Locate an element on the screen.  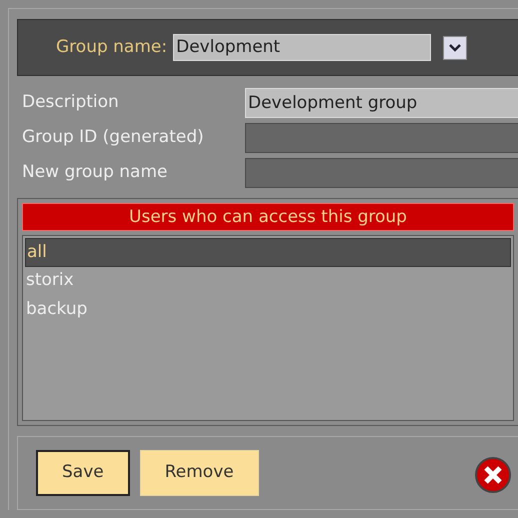
group-name-label: Group name: is located at coordinates (112, 47).